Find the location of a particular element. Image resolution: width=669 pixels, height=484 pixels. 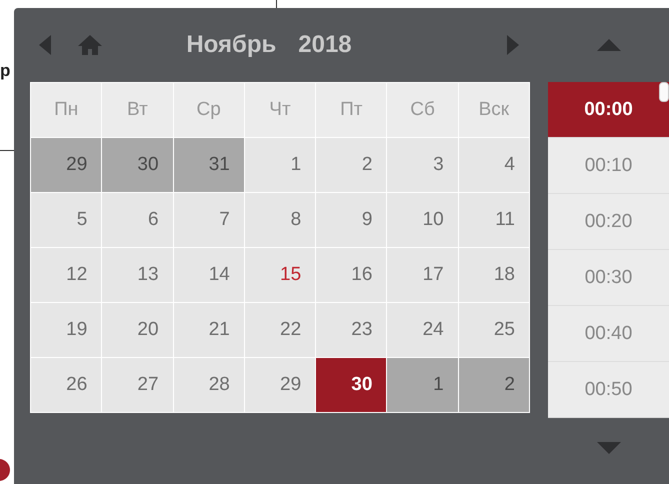

time-option: 00:00 is located at coordinates (608, 110).